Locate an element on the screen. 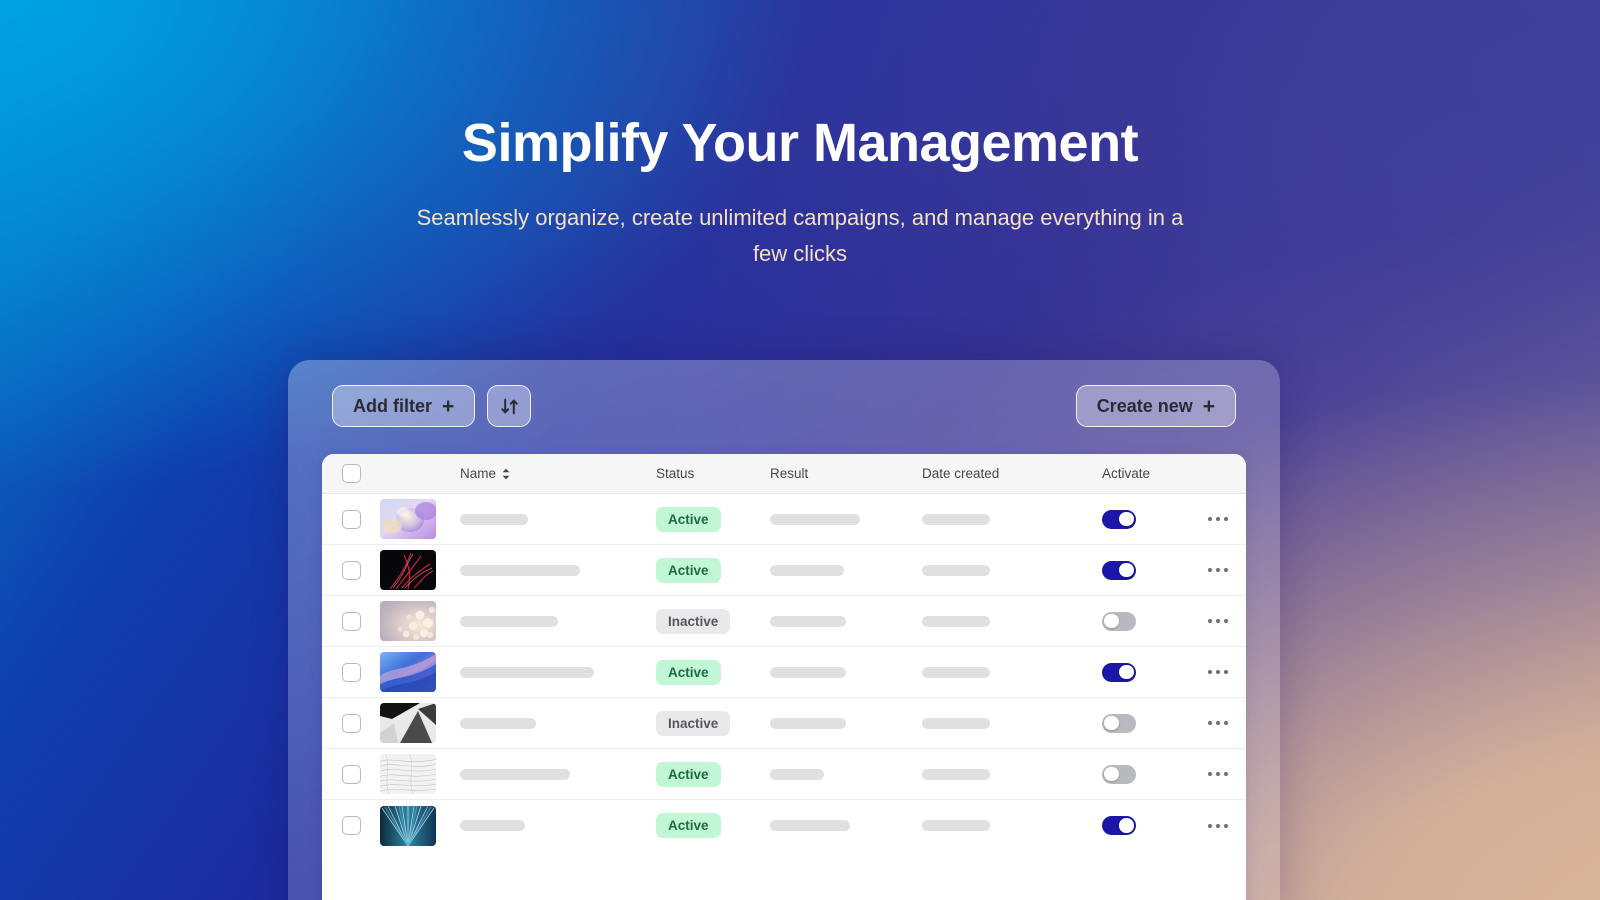  add-filter-label: Add filter is located at coordinates (392, 405).